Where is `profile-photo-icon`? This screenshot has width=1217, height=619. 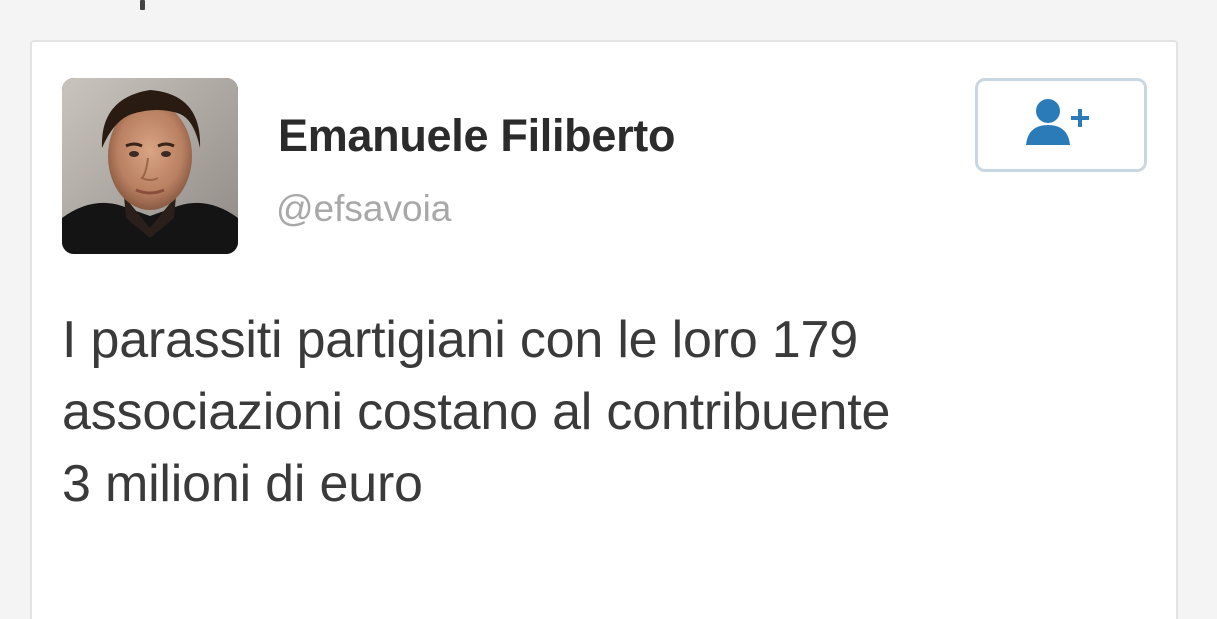 profile-photo-icon is located at coordinates (150, 166).